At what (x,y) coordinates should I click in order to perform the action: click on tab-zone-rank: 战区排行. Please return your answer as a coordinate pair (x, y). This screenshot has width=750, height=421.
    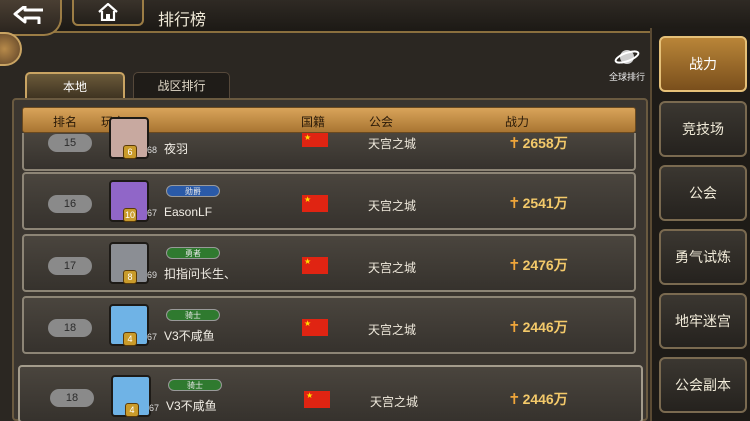
    Looking at the image, I should click on (181, 85).